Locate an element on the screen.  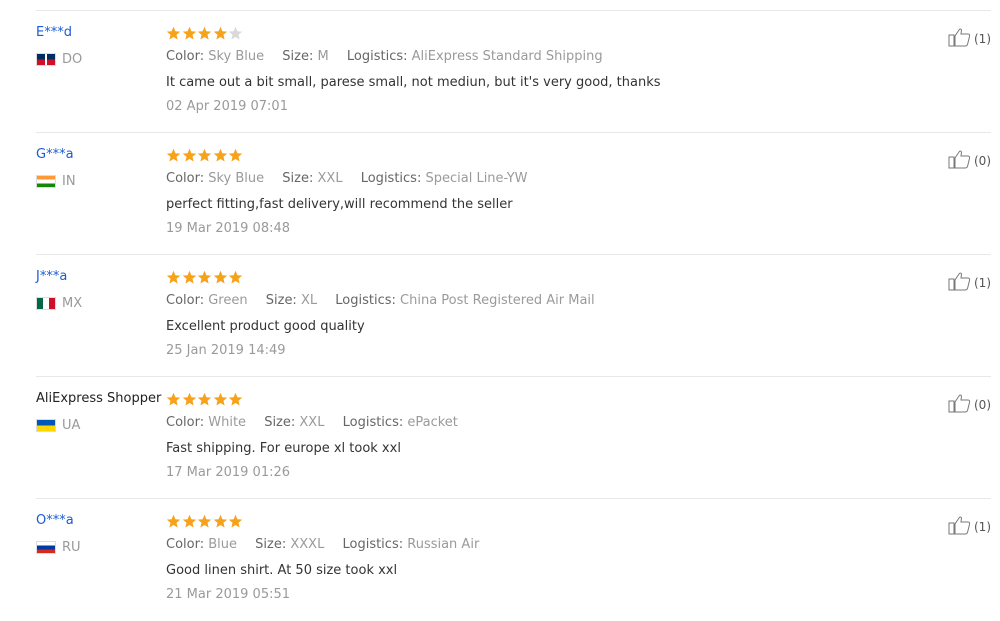
logistics-value: Special Line-YW is located at coordinates (476, 178).